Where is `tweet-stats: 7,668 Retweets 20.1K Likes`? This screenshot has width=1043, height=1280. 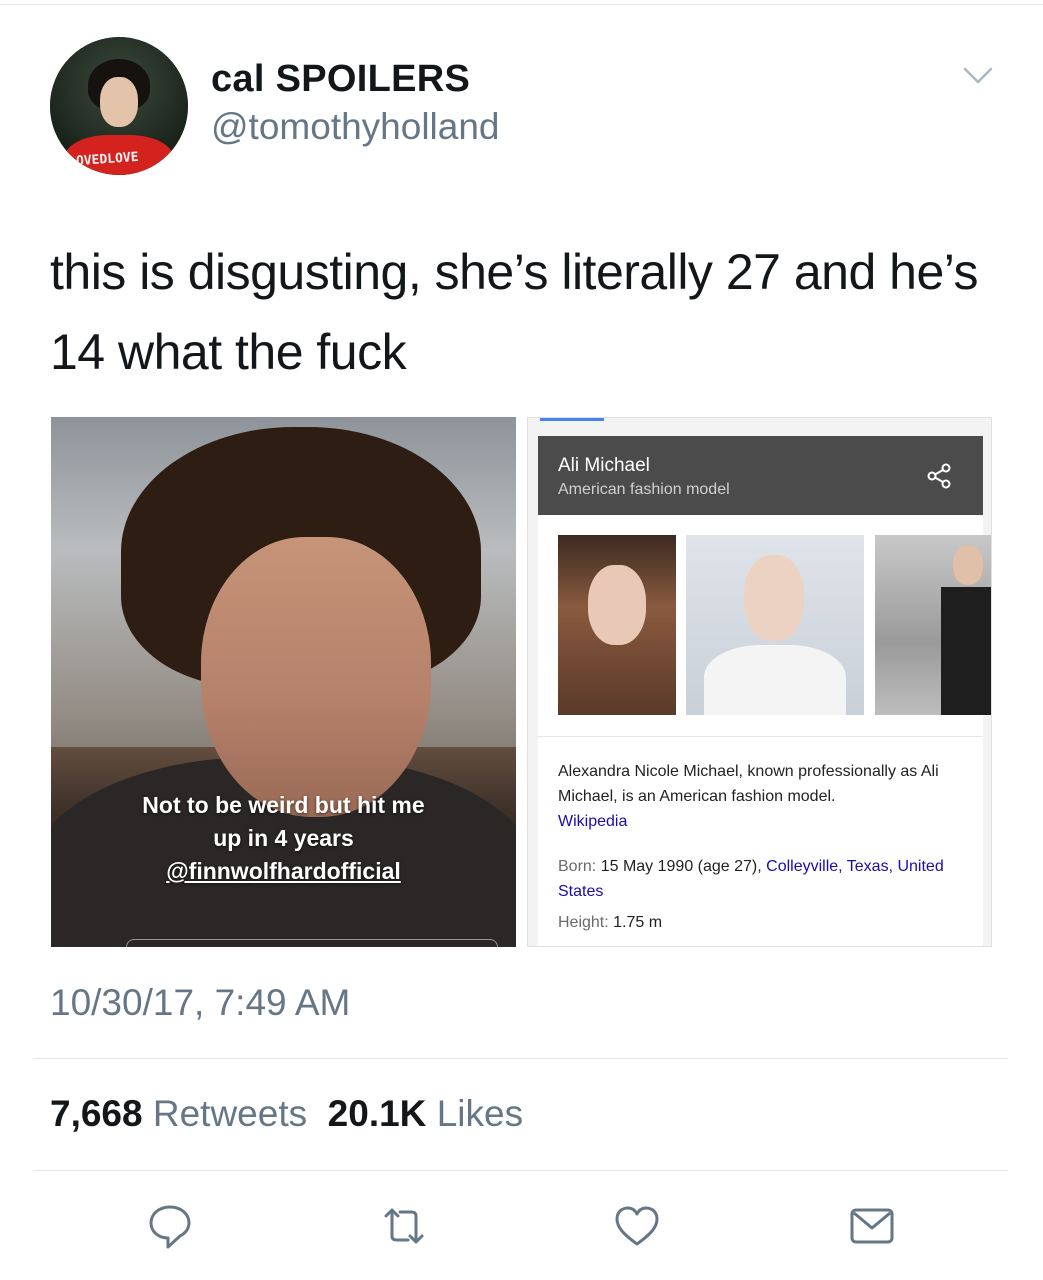
tweet-stats: 7,668 Retweets 20.1K Likes is located at coordinates (286, 1114).